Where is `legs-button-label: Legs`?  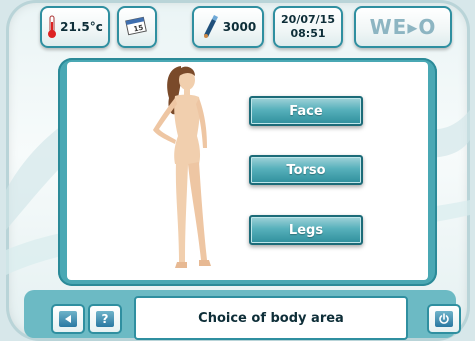 legs-button-label: Legs is located at coordinates (306, 230).